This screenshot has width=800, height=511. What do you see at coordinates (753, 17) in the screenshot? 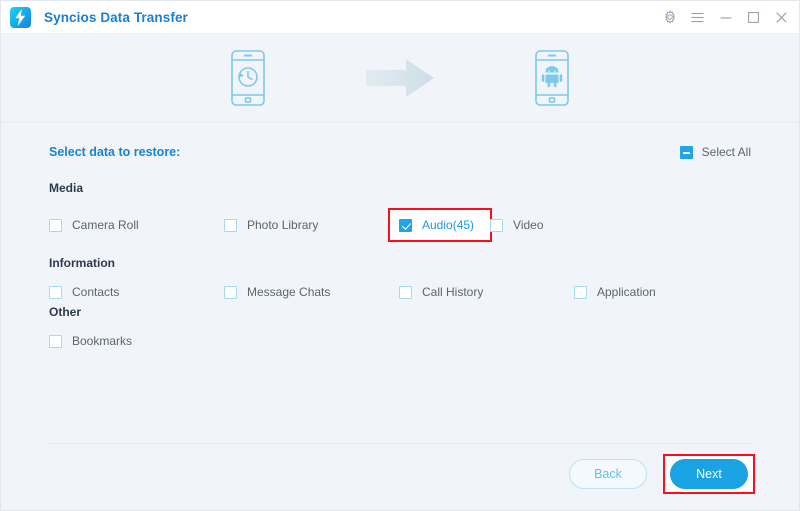
I see `maximize-icon` at bounding box center [753, 17].